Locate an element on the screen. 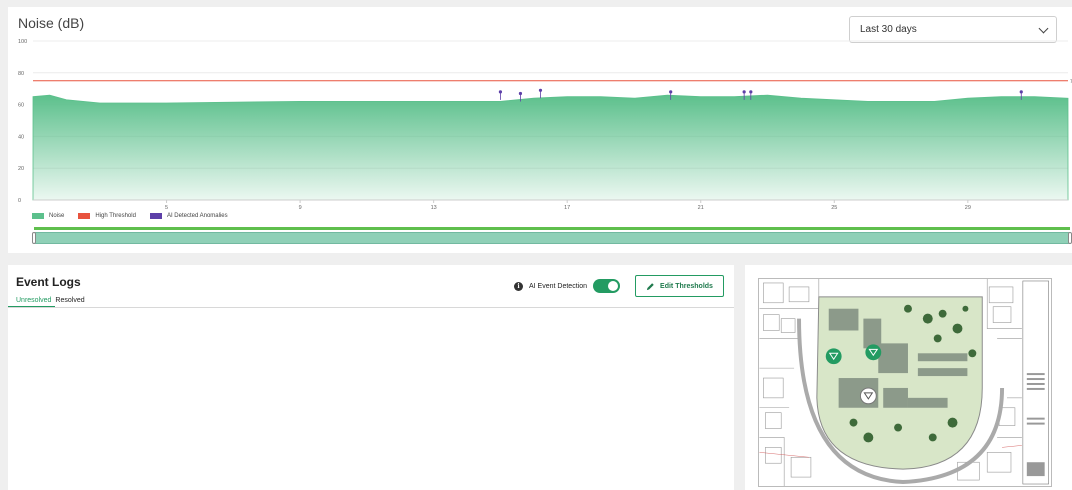 This screenshot has height=490, width=1072. legend-label-threshold: High Threshold is located at coordinates (115, 216).